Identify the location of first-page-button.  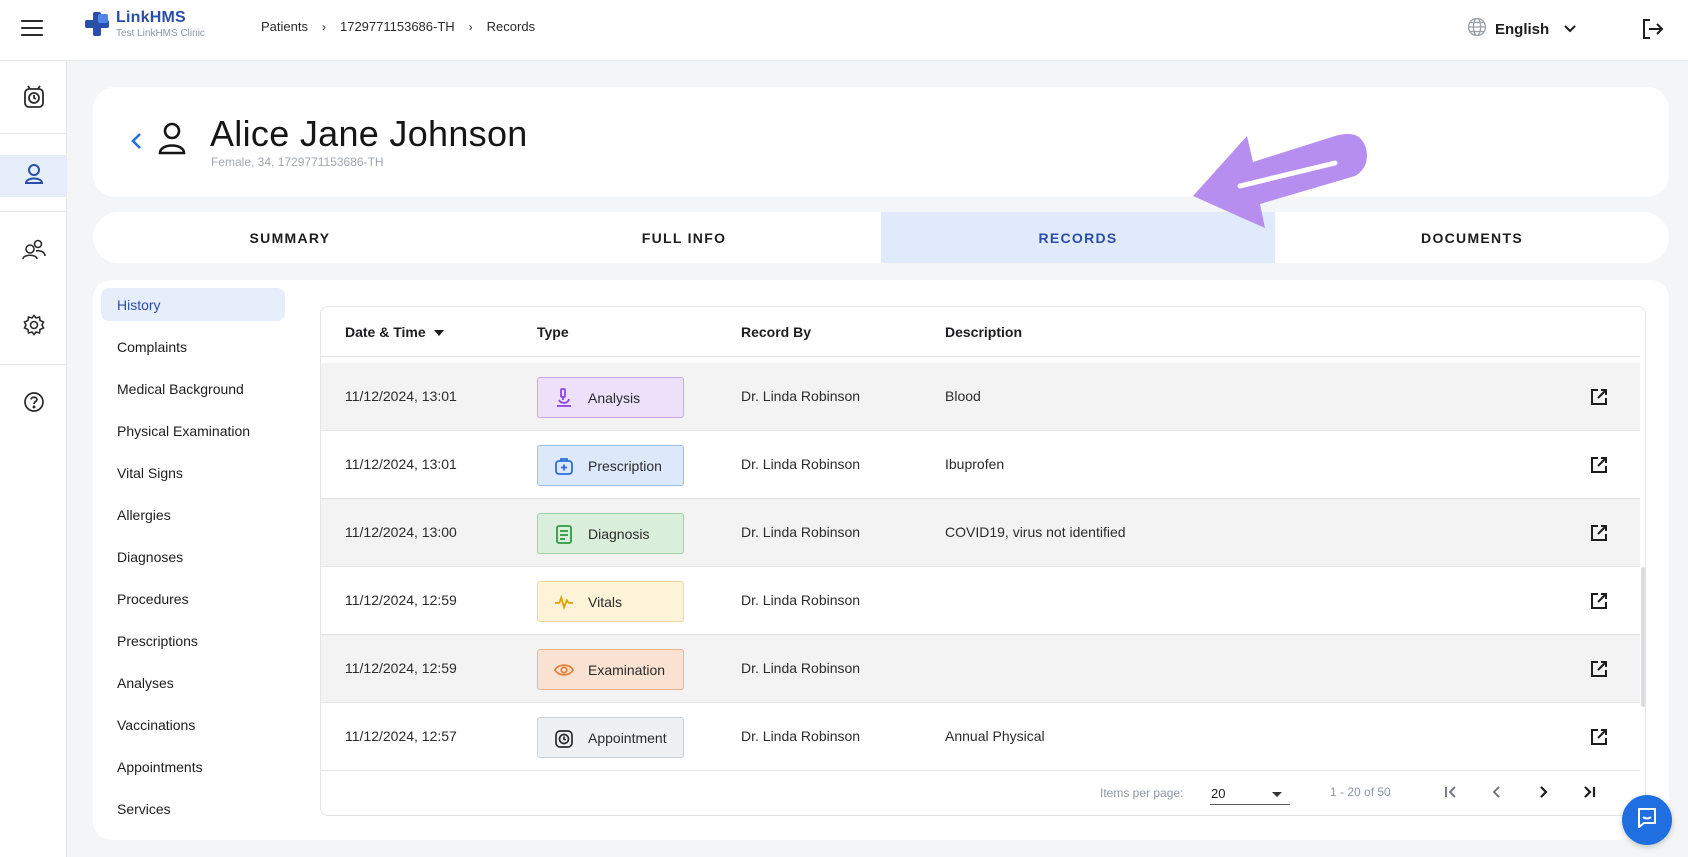
(1451, 792).